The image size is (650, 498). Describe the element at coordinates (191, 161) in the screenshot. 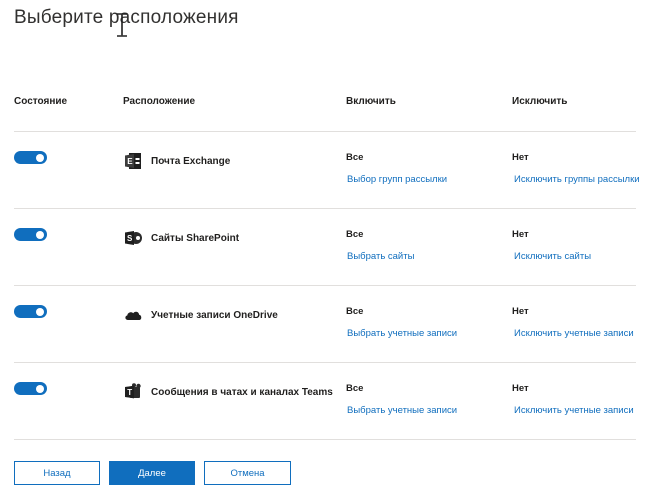

I see `location-label: Почта Exchange` at that location.